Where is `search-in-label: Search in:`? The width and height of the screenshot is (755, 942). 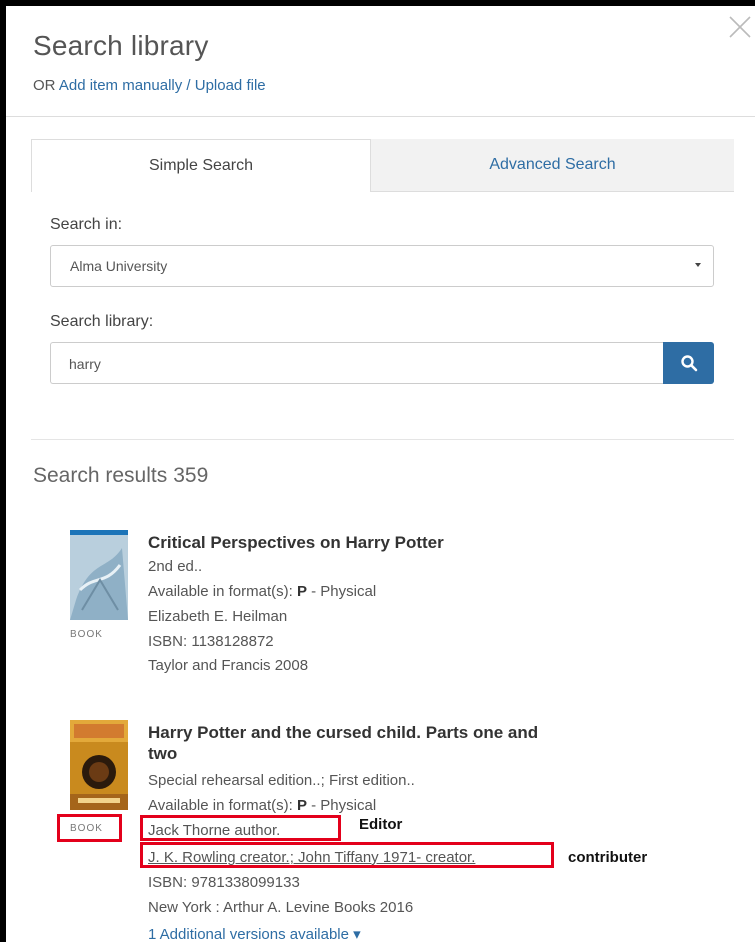
search-in-label: Search in: is located at coordinates (86, 224).